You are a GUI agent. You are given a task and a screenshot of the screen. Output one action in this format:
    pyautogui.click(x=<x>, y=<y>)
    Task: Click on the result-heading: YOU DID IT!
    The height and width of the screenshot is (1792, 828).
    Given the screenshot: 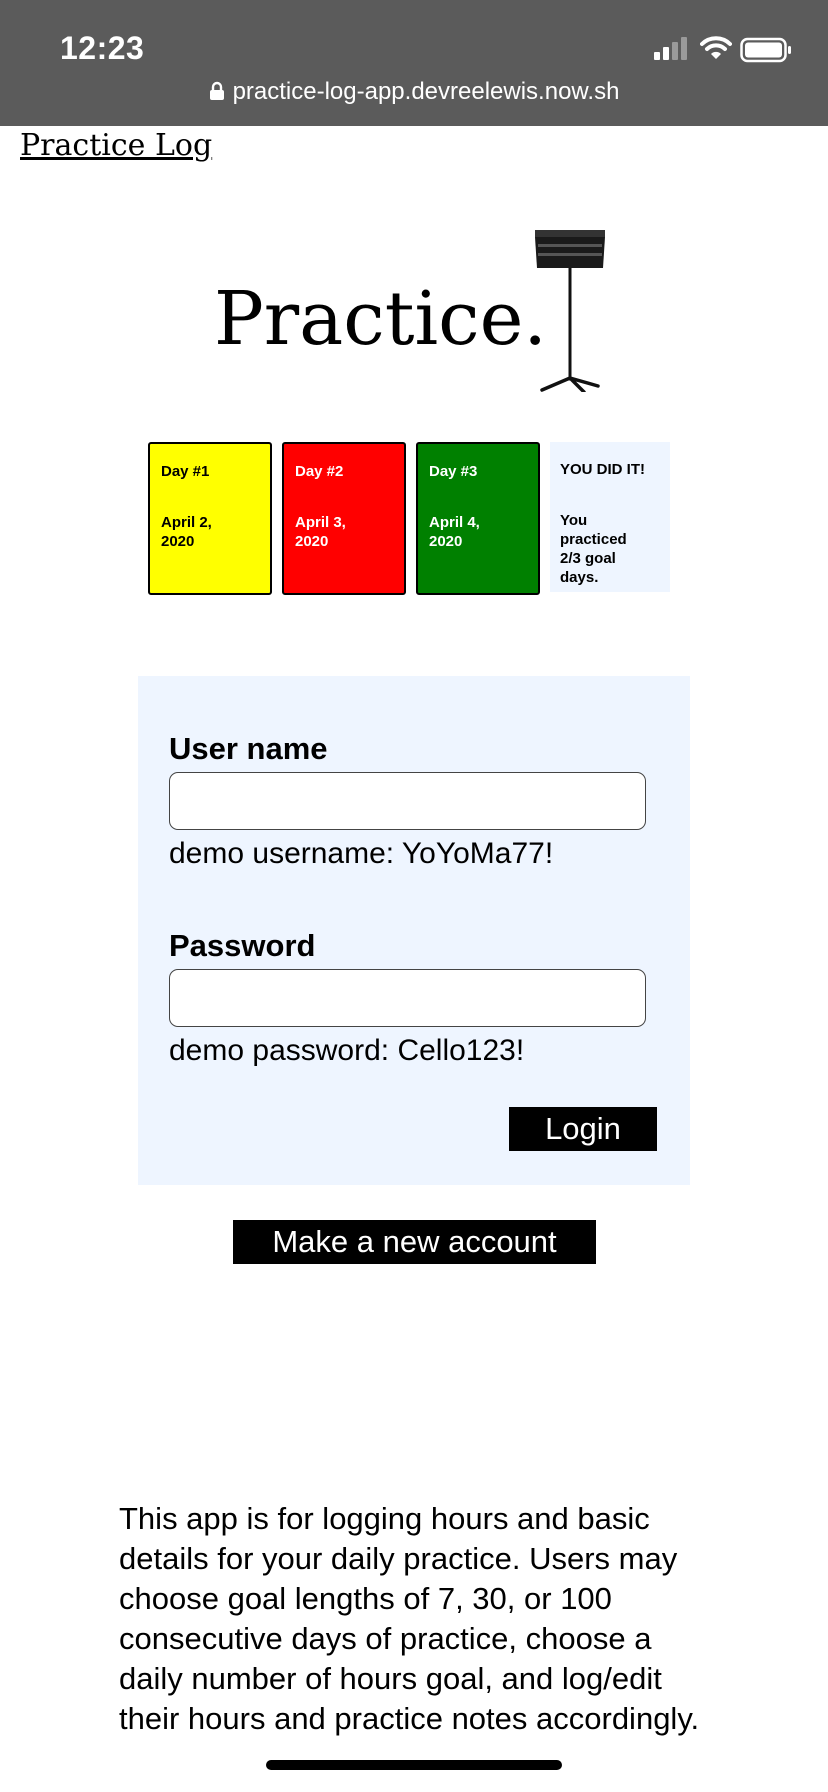 What is the action you would take?
    pyautogui.click(x=602, y=469)
    